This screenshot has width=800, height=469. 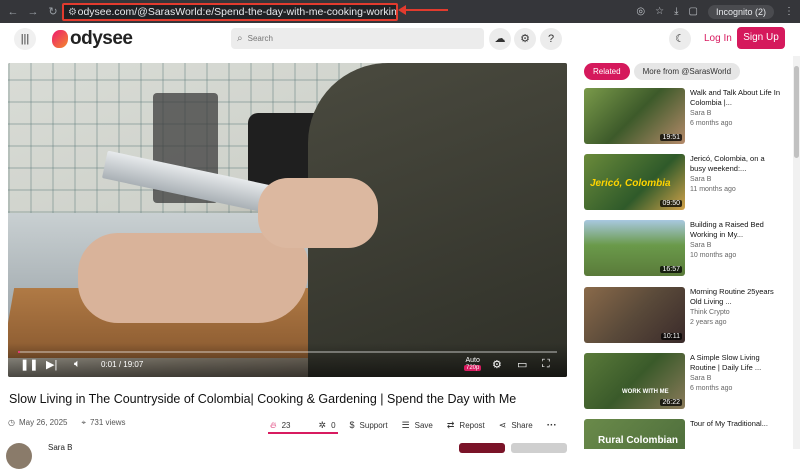 What do you see at coordinates (713, 189) in the screenshot?
I see `related-age: 11 months ago` at bounding box center [713, 189].